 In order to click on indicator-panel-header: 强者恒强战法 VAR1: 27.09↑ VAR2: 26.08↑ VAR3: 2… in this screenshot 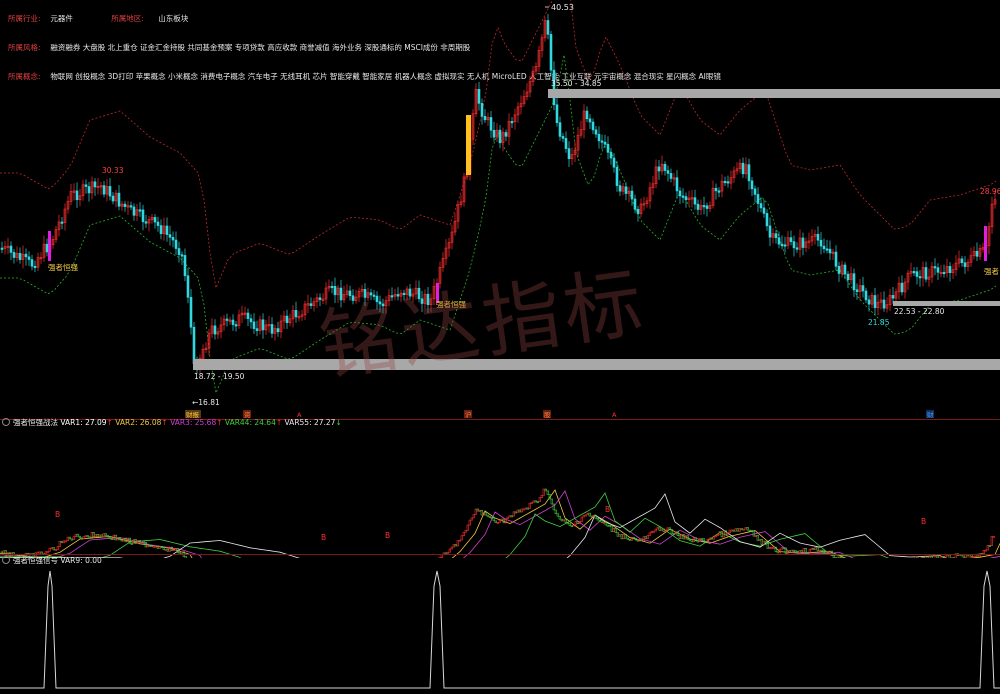, I will do `click(172, 423)`.